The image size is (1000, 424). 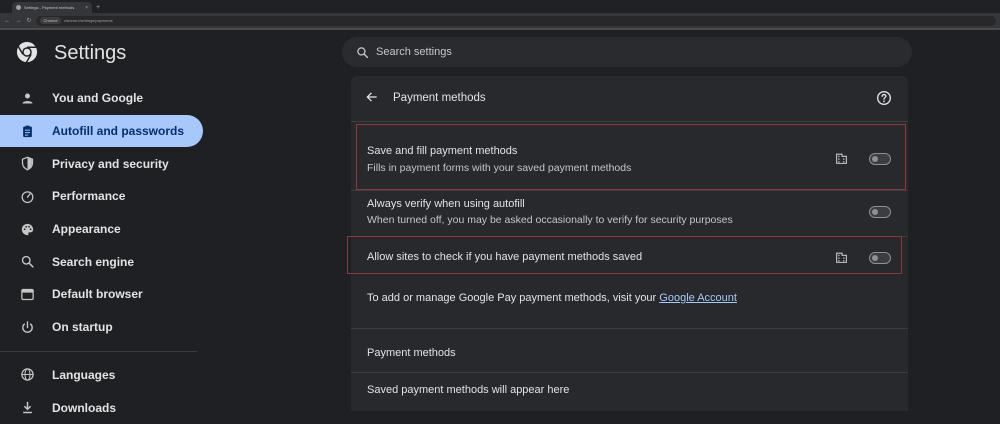 What do you see at coordinates (98, 7) in the screenshot?
I see `new-tab-button: +` at bounding box center [98, 7].